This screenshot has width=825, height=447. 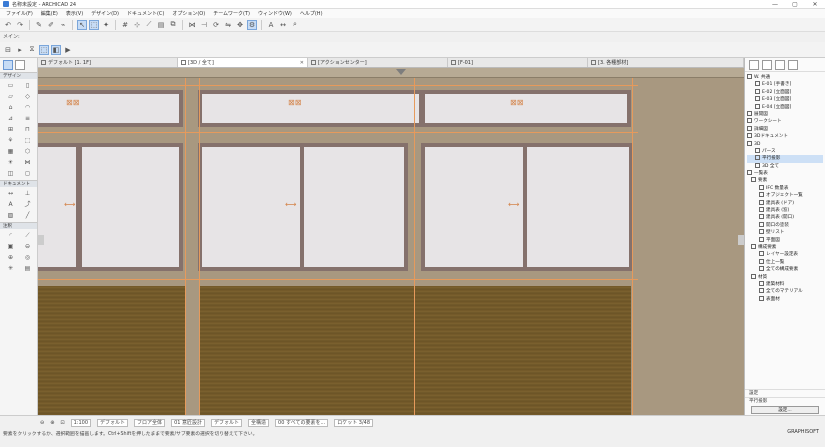 What do you see at coordinates (44, 49) in the screenshot?
I see `selection-method-icon: ⬚` at bounding box center [44, 49].